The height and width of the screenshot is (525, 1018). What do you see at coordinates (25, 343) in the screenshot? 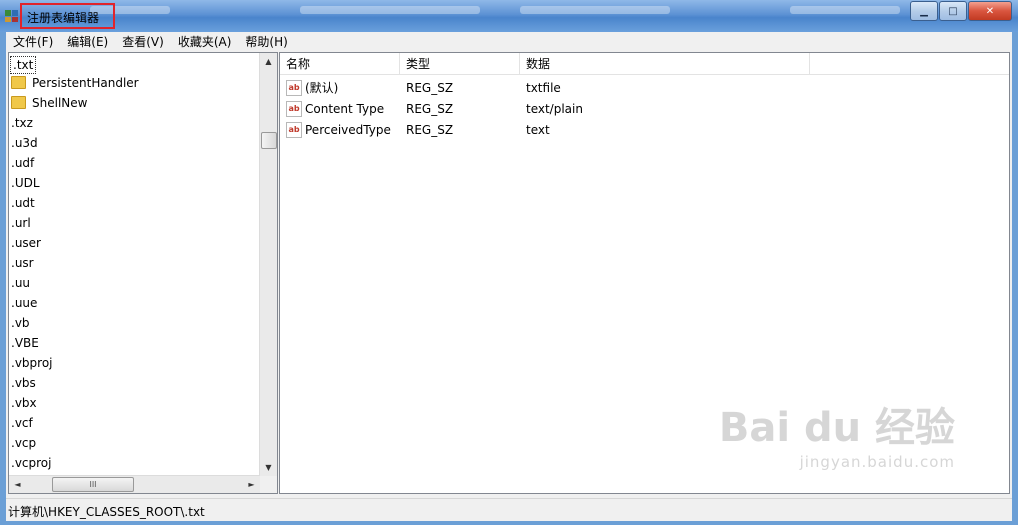
I see `tree-item: .VBE` at bounding box center [25, 343].